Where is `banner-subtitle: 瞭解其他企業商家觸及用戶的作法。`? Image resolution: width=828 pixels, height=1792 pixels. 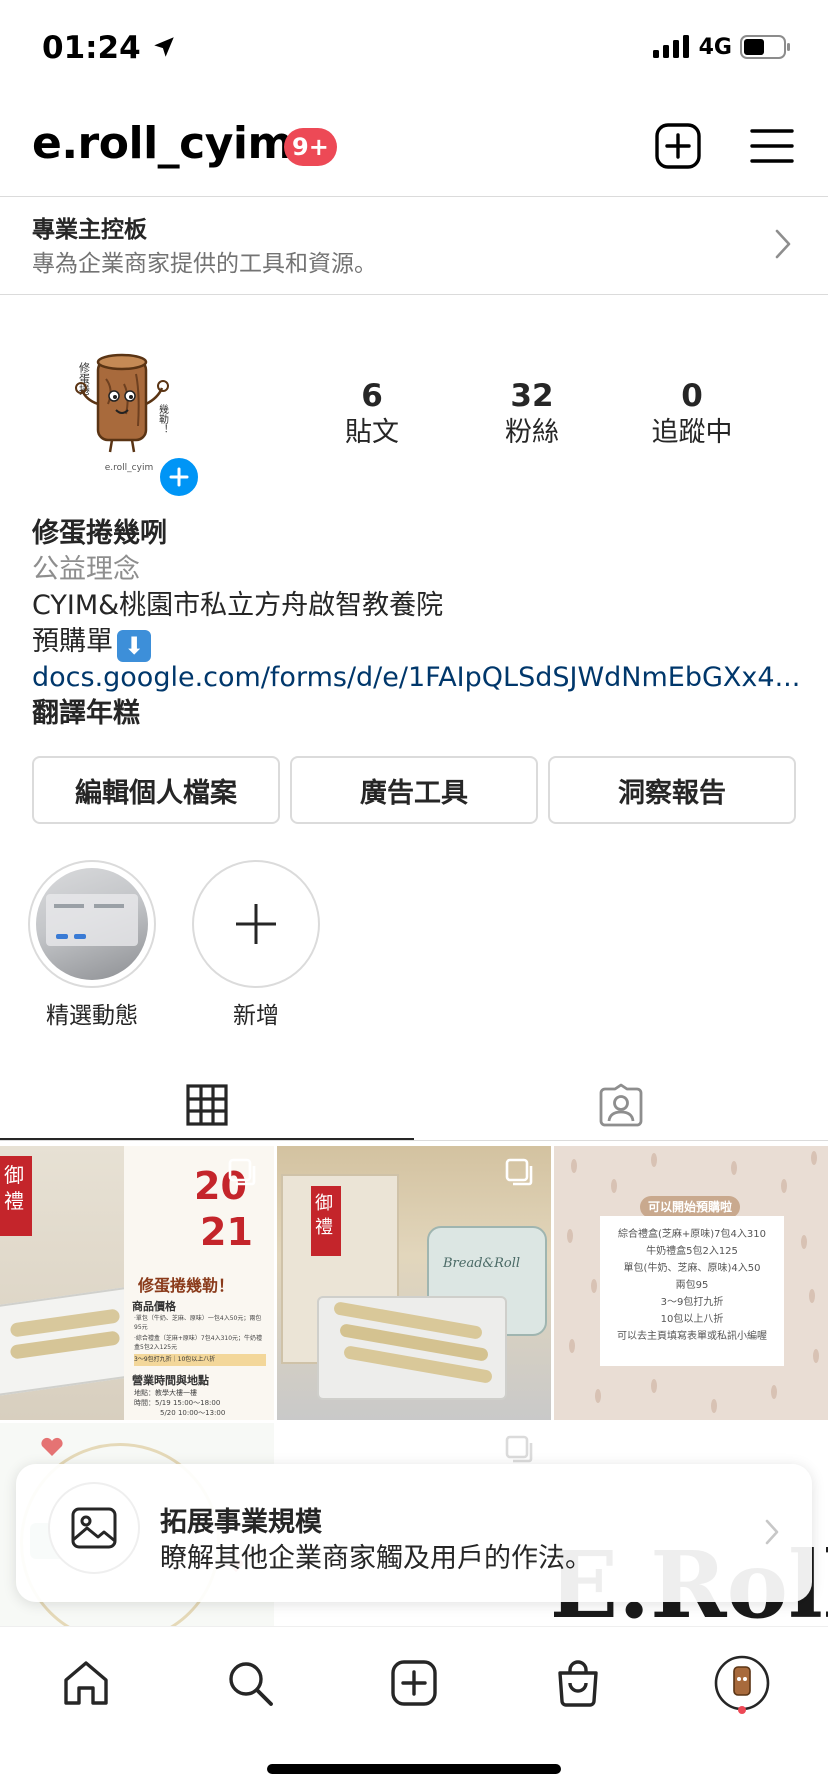
banner-subtitle: 瞭解其他企業商家觸及用戶的作法。 is located at coordinates (376, 1558).